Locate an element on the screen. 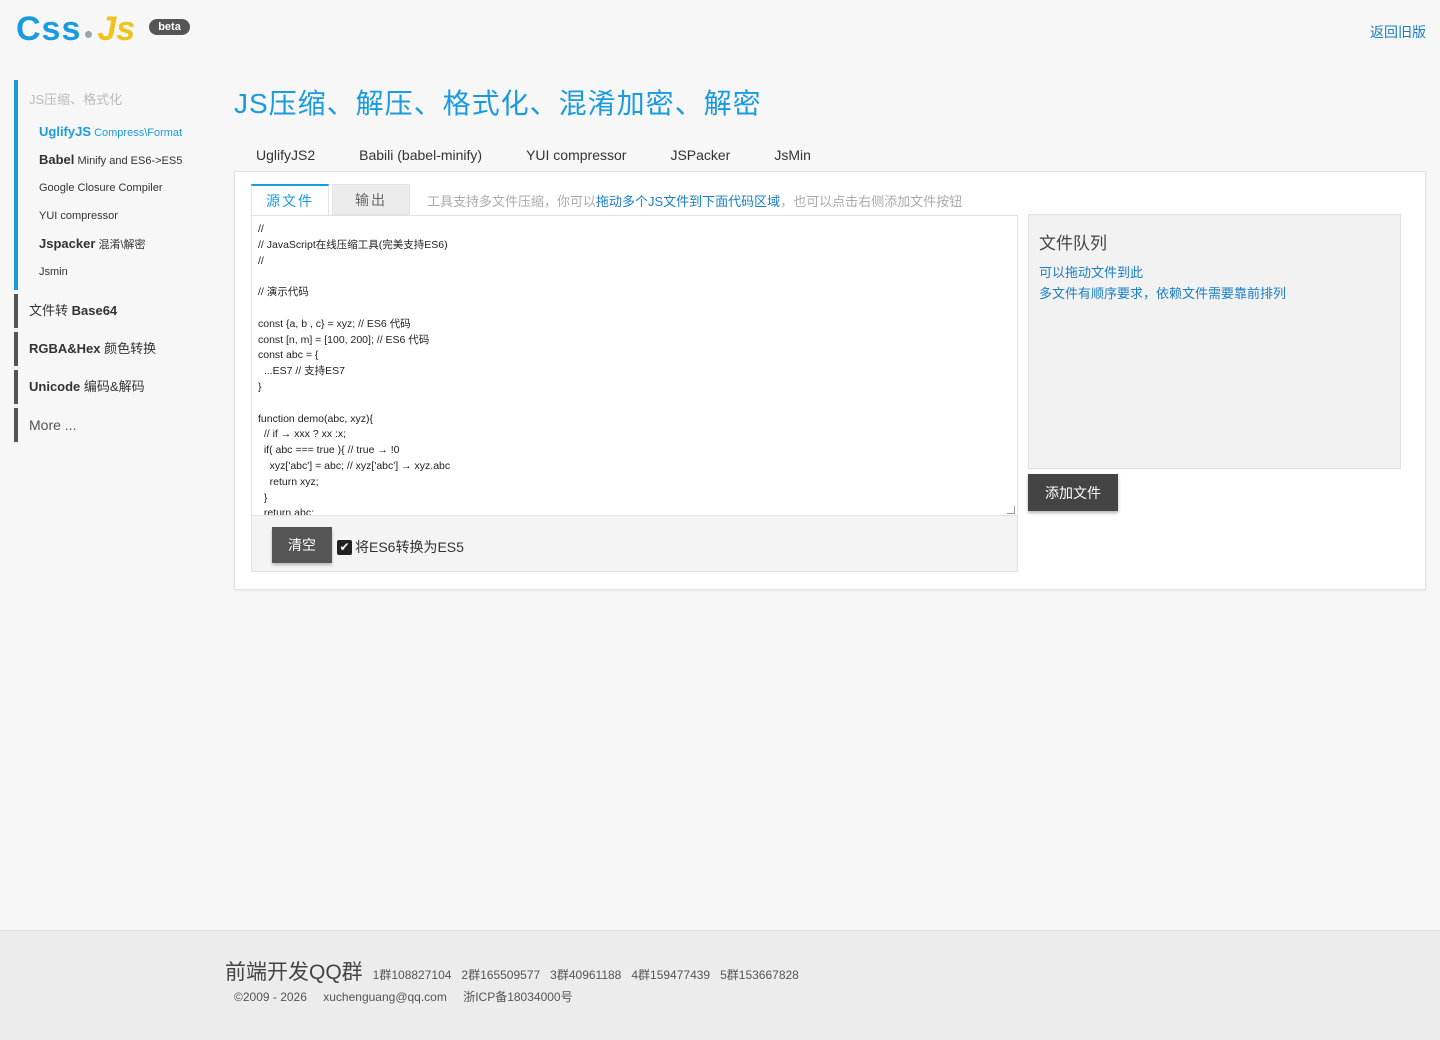 The height and width of the screenshot is (1040, 1440). sidebar-item-bold: Babel is located at coordinates (57, 159).